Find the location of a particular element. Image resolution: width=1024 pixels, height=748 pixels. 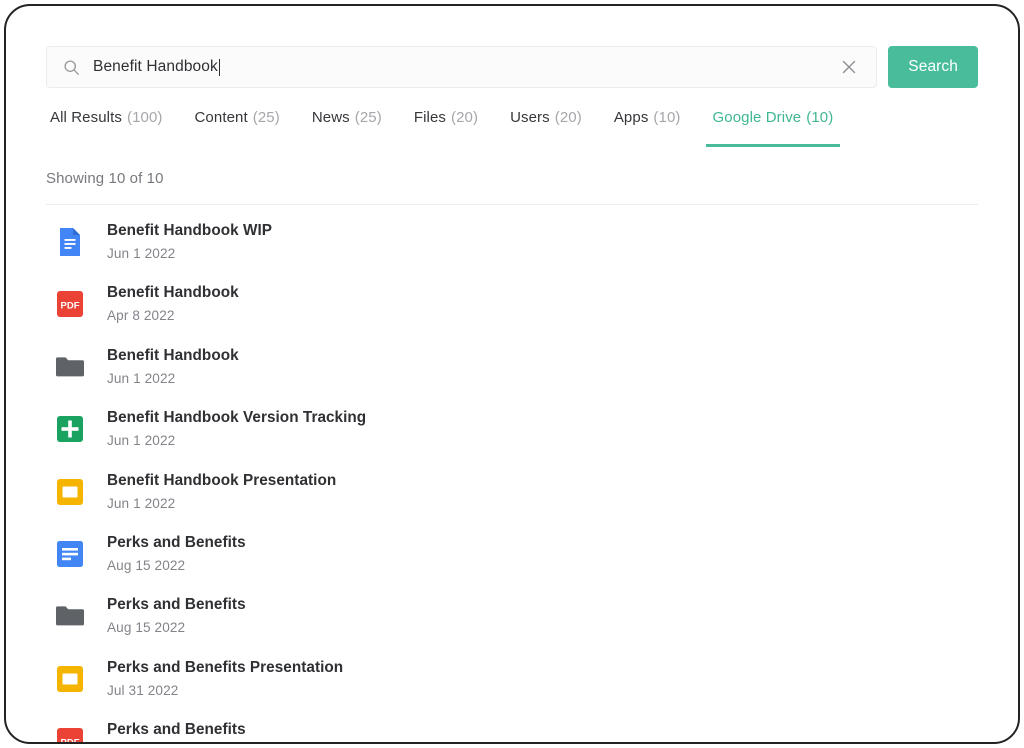

tab-google-drive: Google Drive (10) is located at coordinates (773, 128).